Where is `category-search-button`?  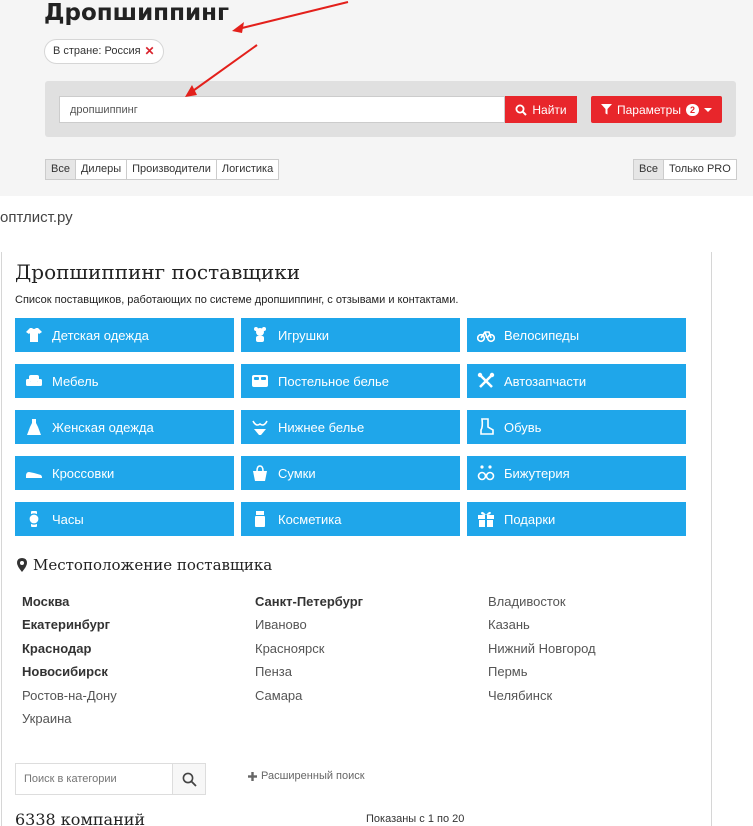
category-search-button is located at coordinates (188, 779).